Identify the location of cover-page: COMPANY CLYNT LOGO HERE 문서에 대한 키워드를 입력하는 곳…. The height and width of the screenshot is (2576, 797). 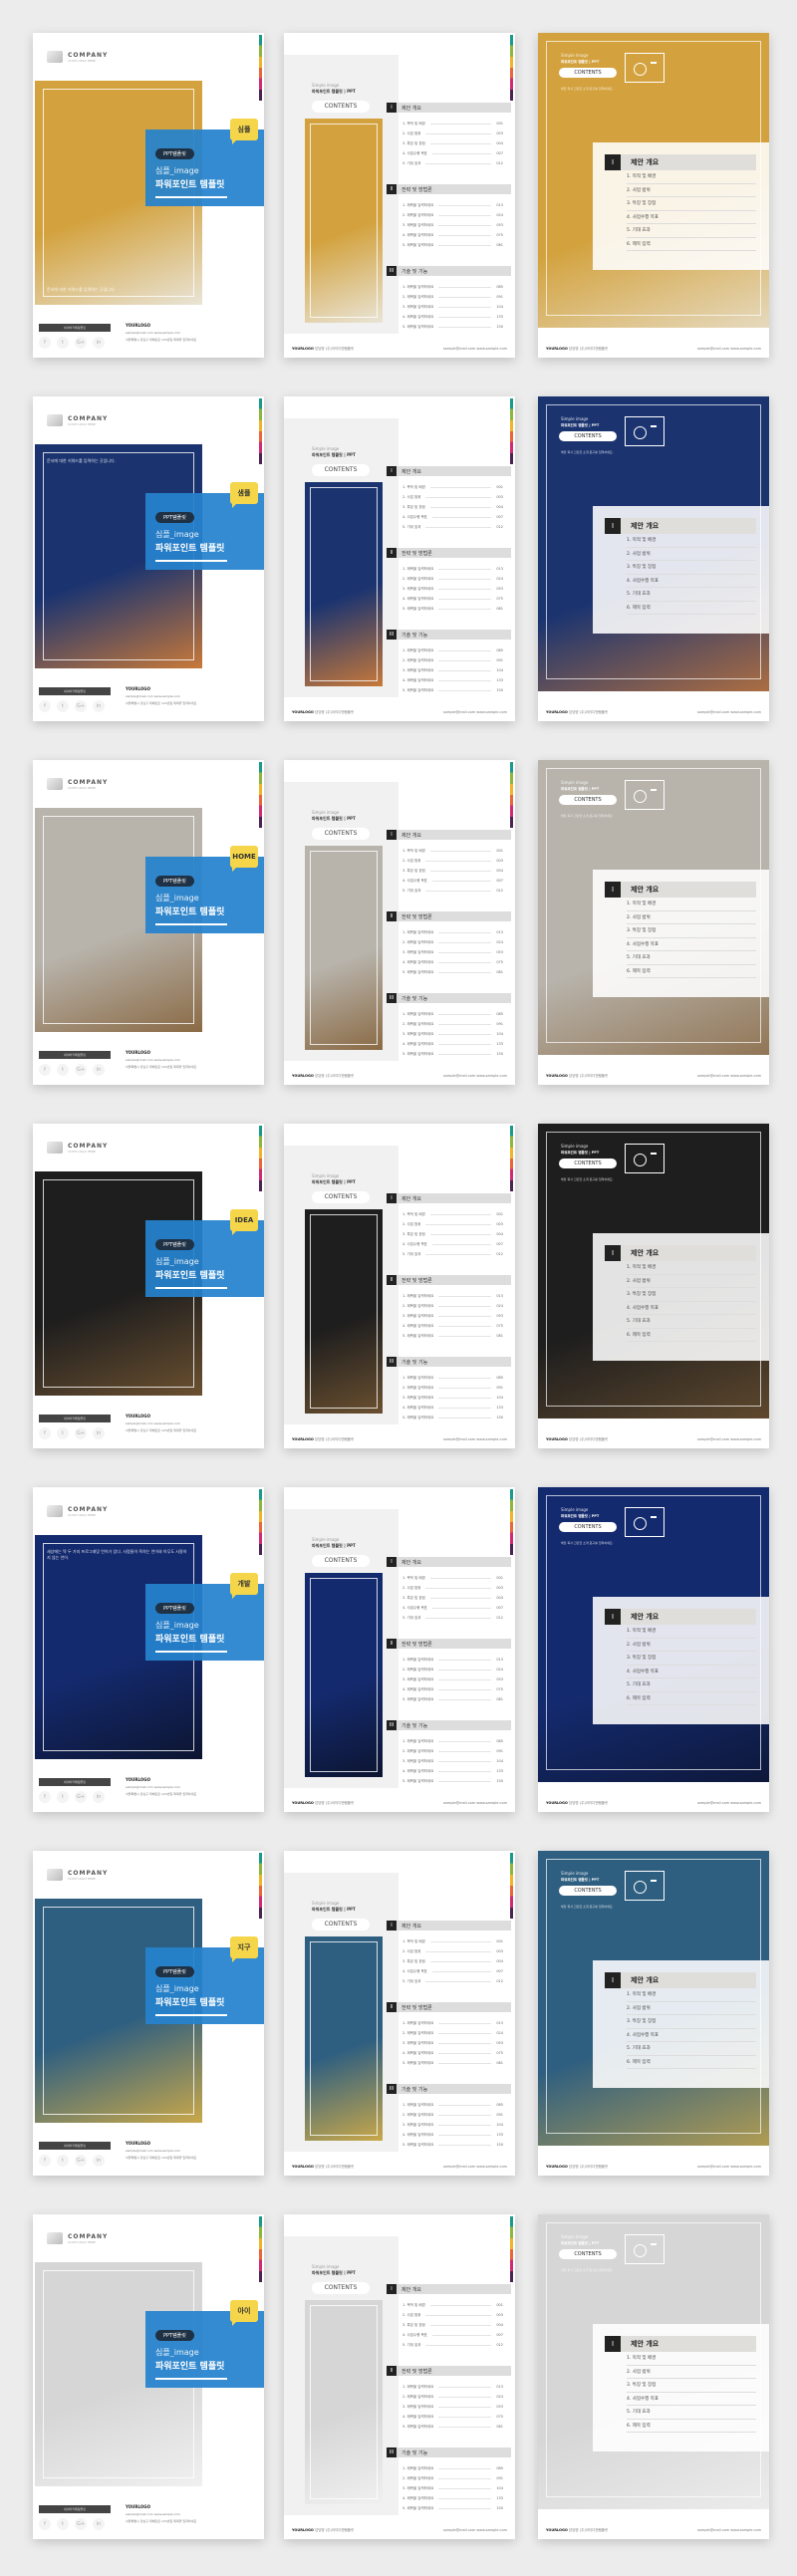
(148, 195).